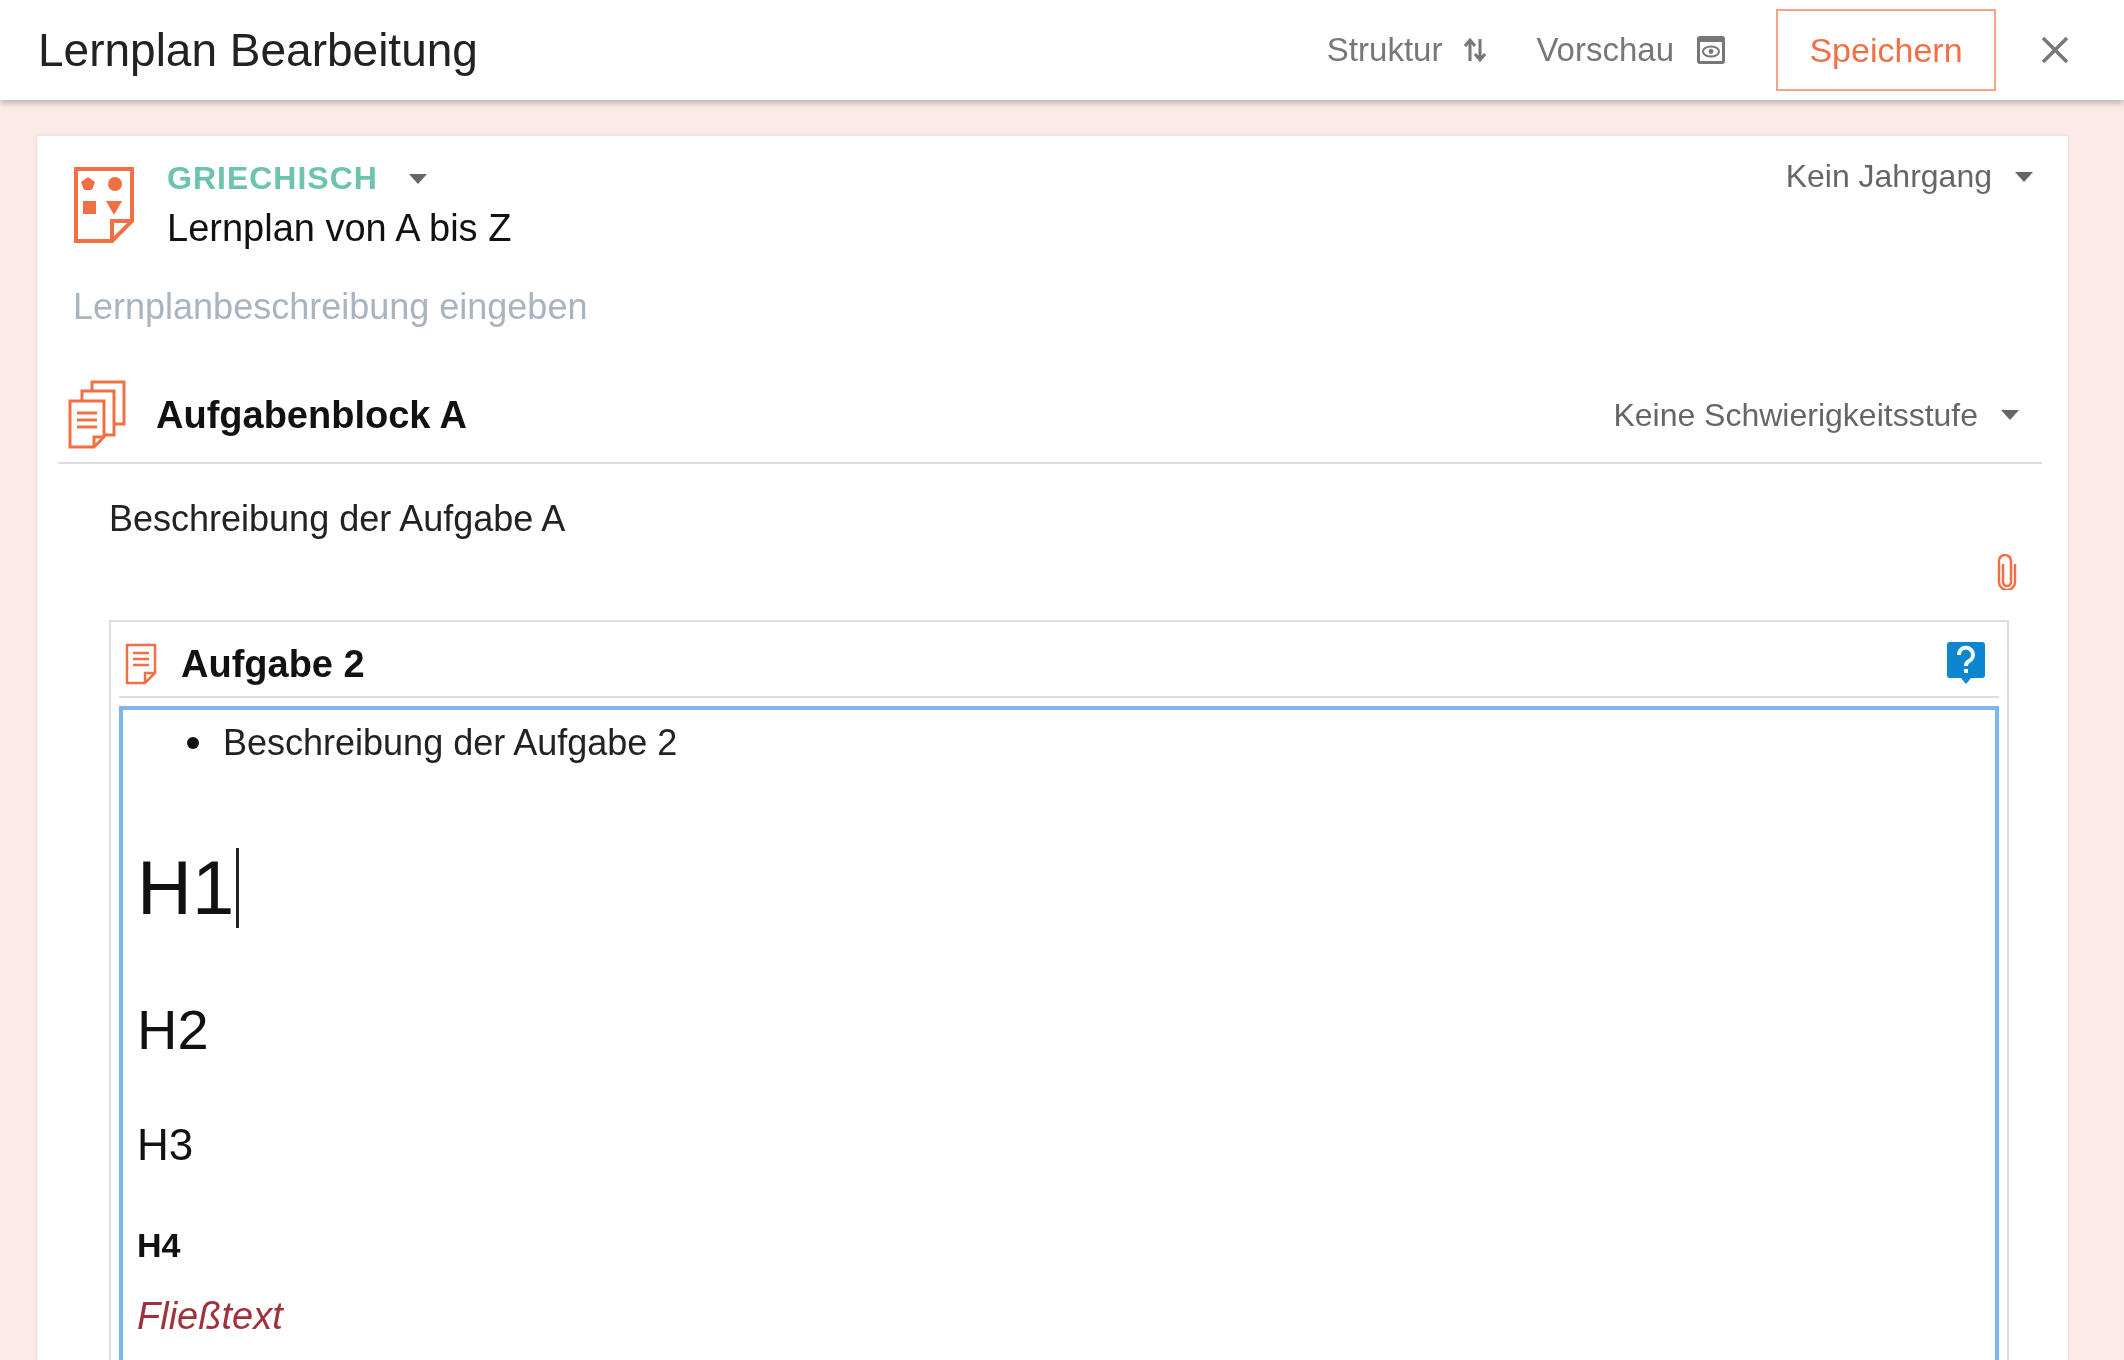 This screenshot has width=2124, height=1360. I want to click on body-text: Fließtext, so click(210, 1316).